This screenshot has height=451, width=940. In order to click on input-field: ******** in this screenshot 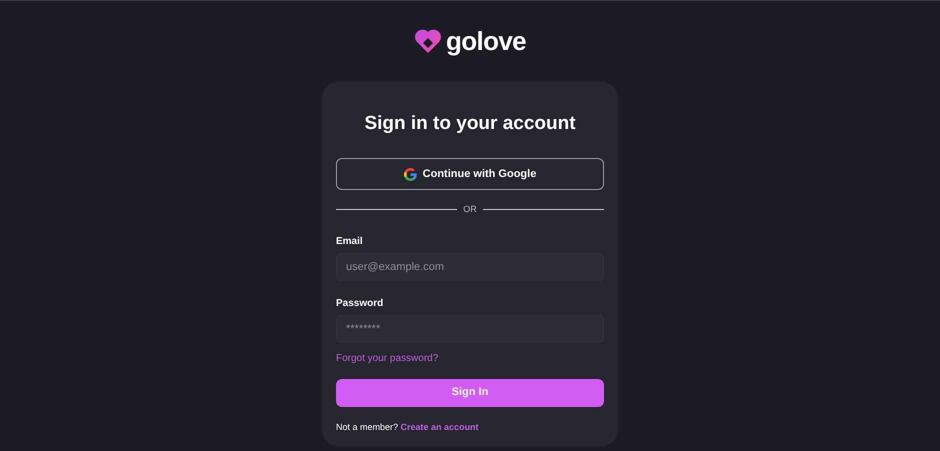, I will do `click(470, 328)`.